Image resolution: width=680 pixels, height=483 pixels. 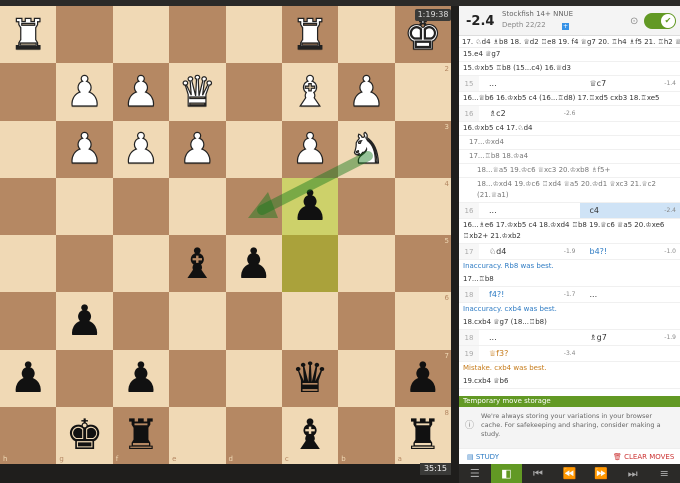 I want to click on board-square: ♟ 7, so click(x=422, y=378).